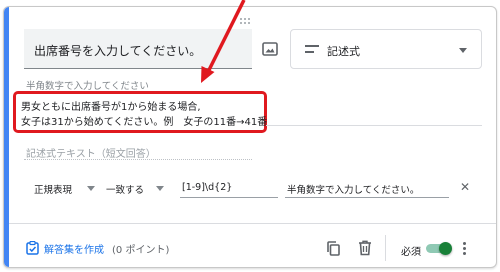  What do you see at coordinates (53, 189) in the screenshot?
I see `validation-type-dropdown: 正規表現` at bounding box center [53, 189].